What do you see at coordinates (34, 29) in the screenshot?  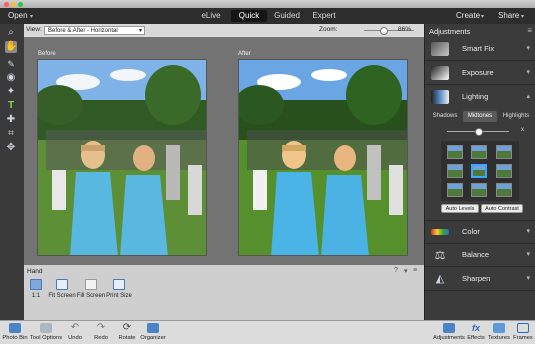 I see `view-label: View:` at bounding box center [34, 29].